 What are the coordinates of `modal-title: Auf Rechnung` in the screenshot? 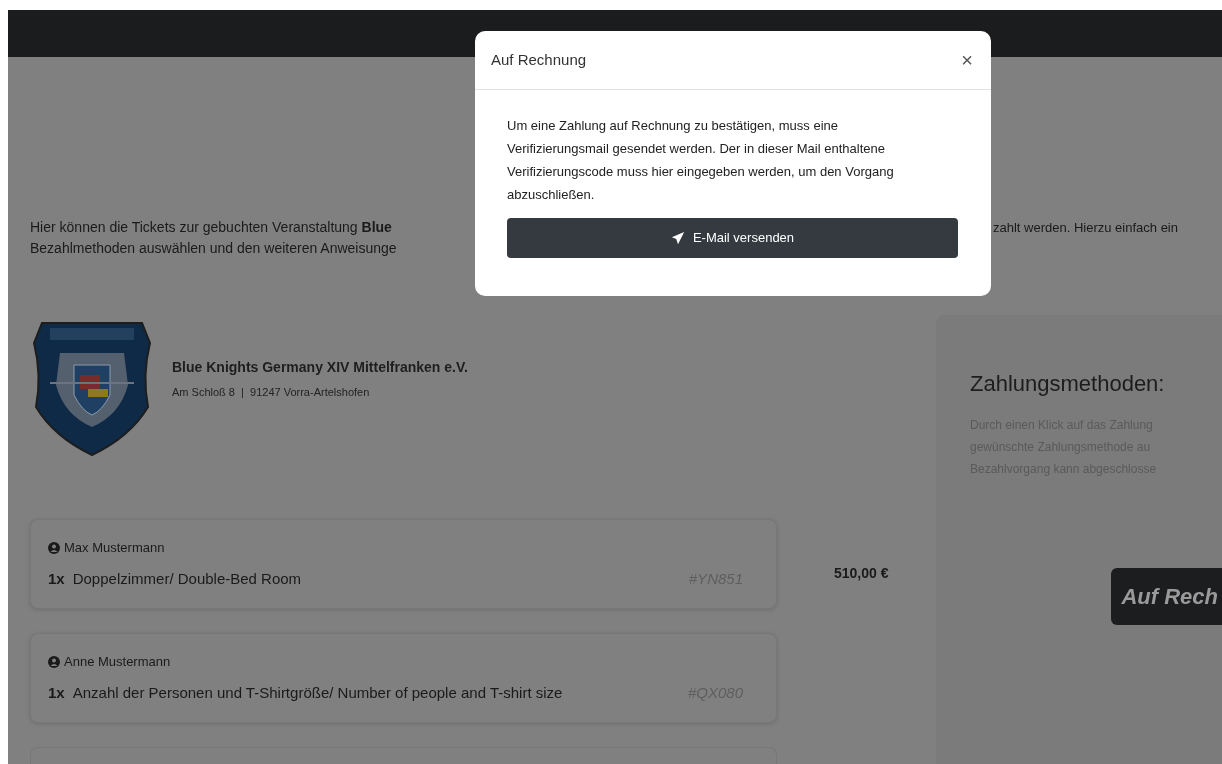 It's located at (539, 59).